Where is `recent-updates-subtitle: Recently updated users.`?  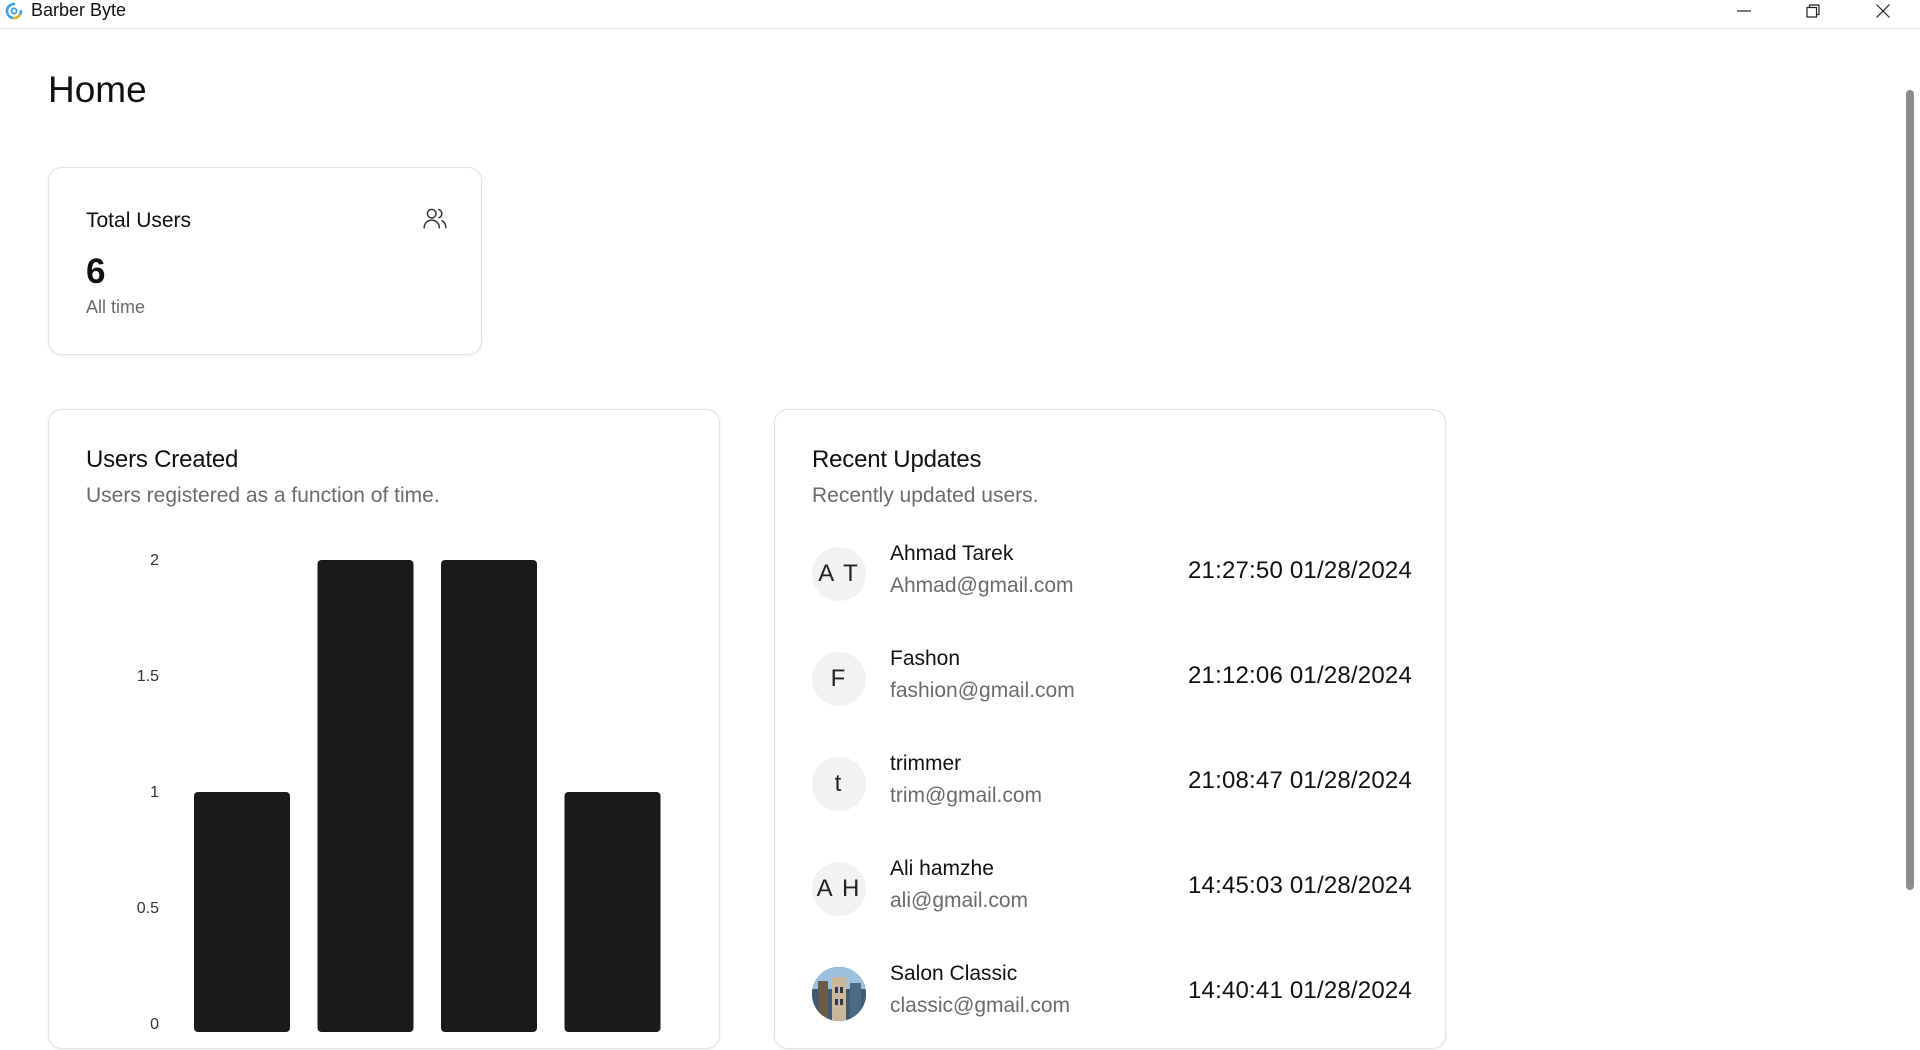
recent-updates-subtitle: Recently updated users. is located at coordinates (925, 495).